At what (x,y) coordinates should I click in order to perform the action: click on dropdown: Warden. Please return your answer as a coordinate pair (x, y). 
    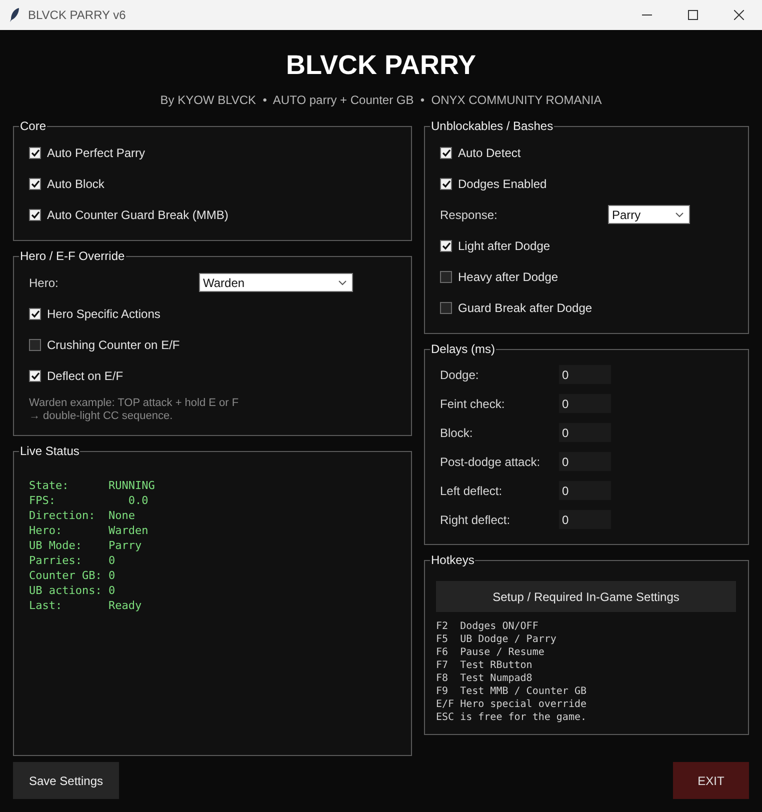
    Looking at the image, I should click on (276, 282).